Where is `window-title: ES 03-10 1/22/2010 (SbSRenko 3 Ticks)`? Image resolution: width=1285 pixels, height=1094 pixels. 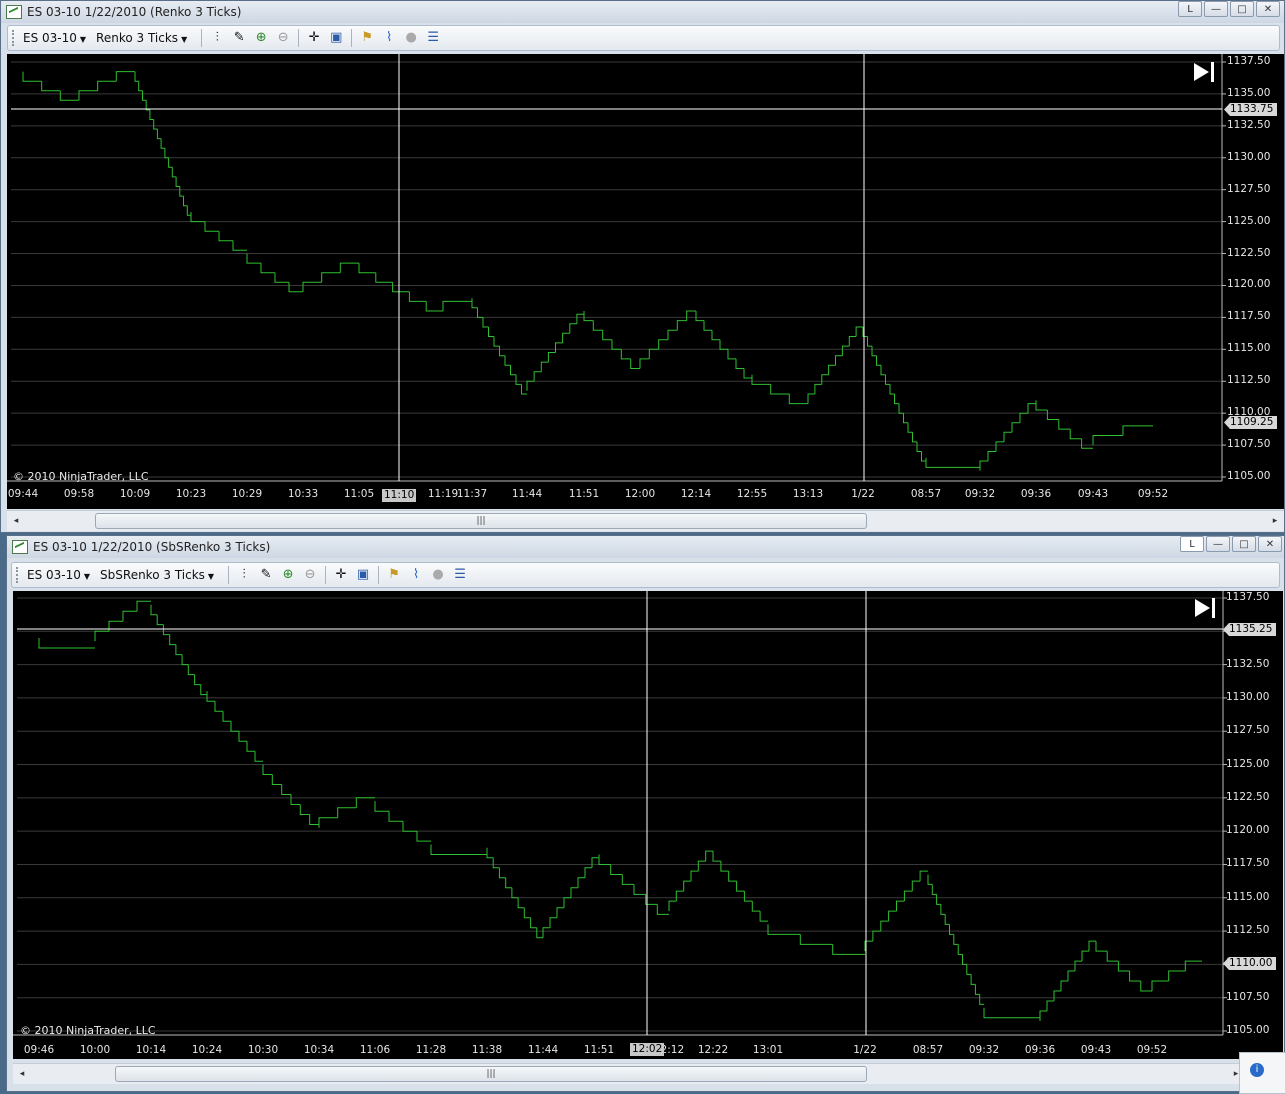
window-title: ES 03-10 1/22/2010 (SbSRenko 3 Ticks) is located at coordinates (152, 547).